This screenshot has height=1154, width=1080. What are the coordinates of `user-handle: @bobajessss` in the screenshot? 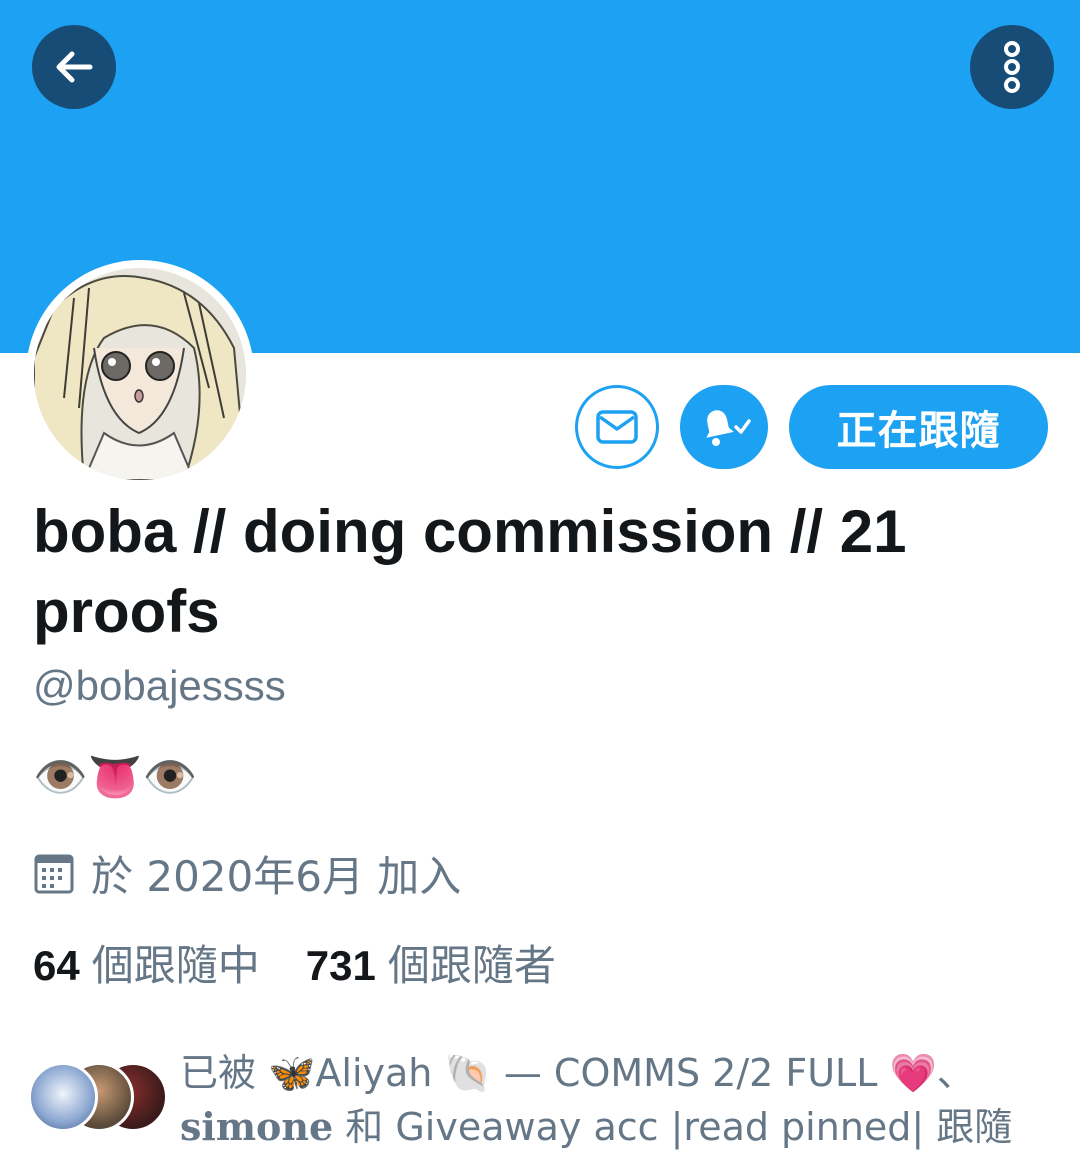 It's located at (159, 685).